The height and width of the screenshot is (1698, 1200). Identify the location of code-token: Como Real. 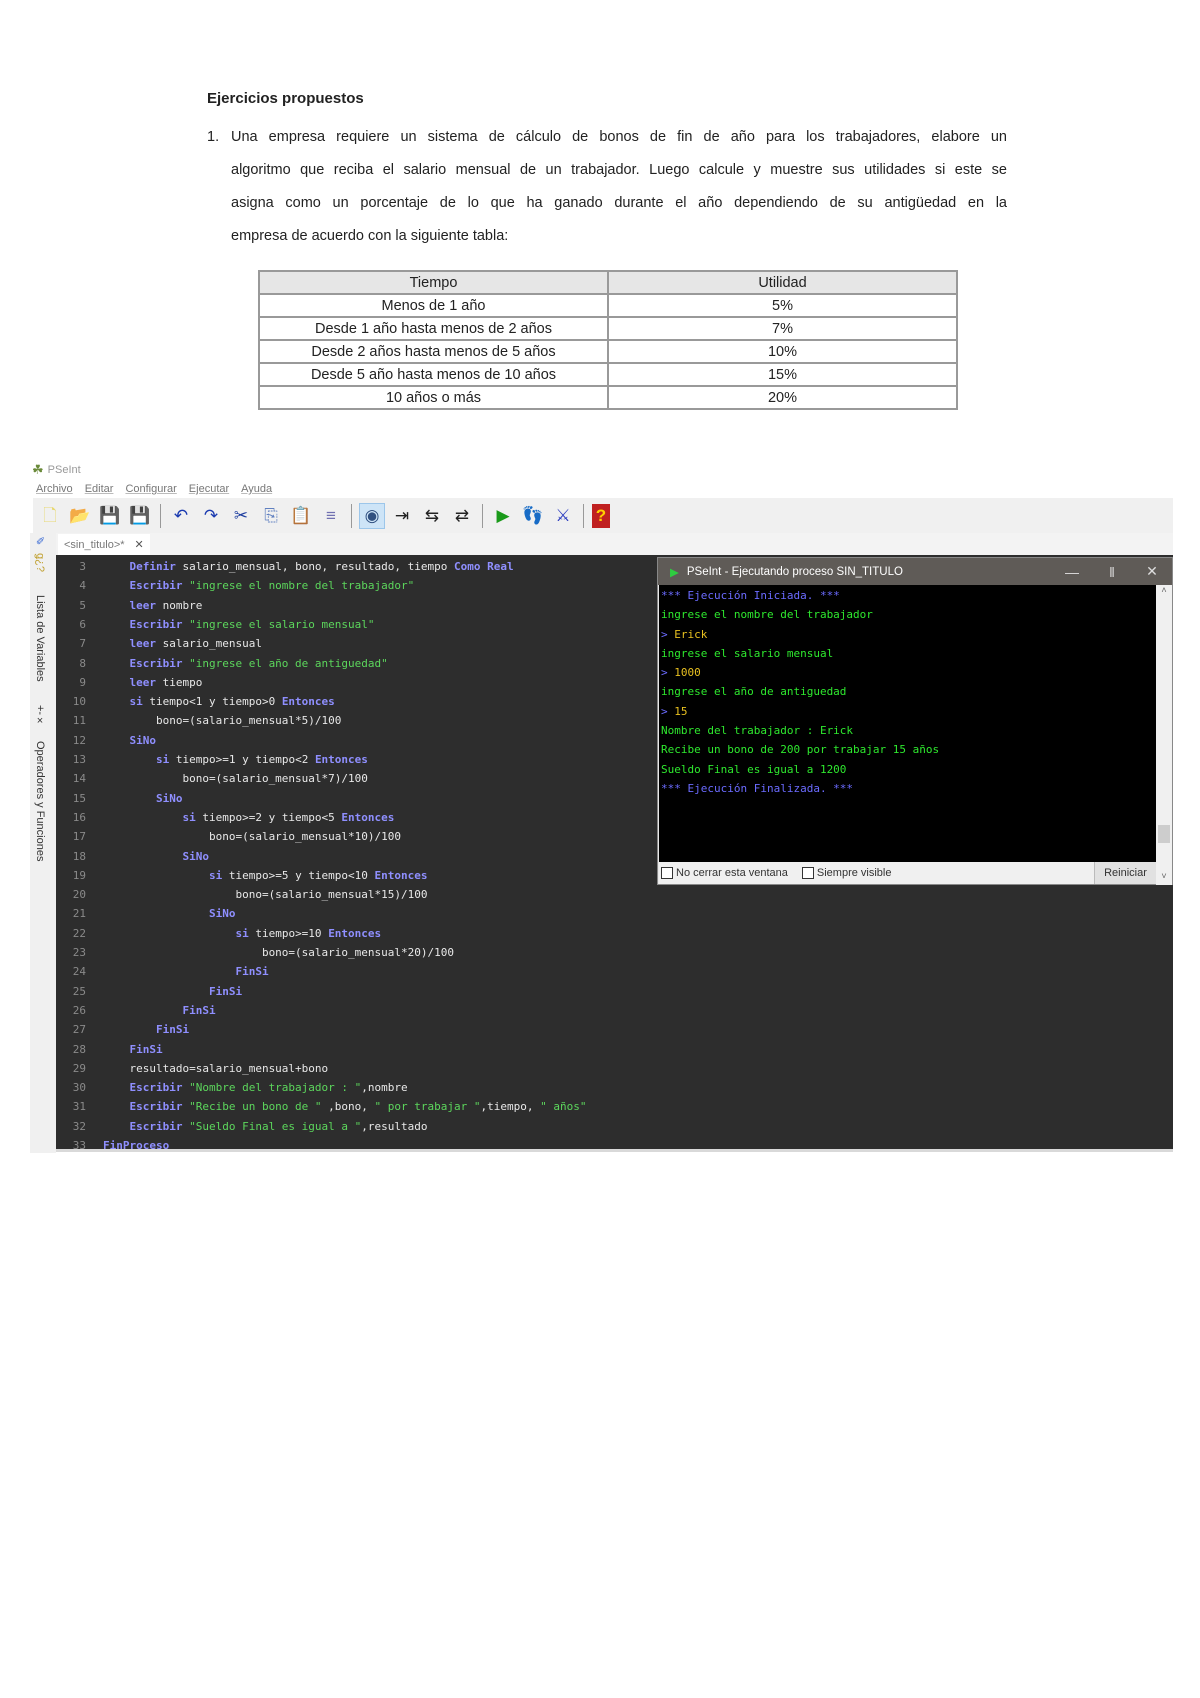
(484, 566).